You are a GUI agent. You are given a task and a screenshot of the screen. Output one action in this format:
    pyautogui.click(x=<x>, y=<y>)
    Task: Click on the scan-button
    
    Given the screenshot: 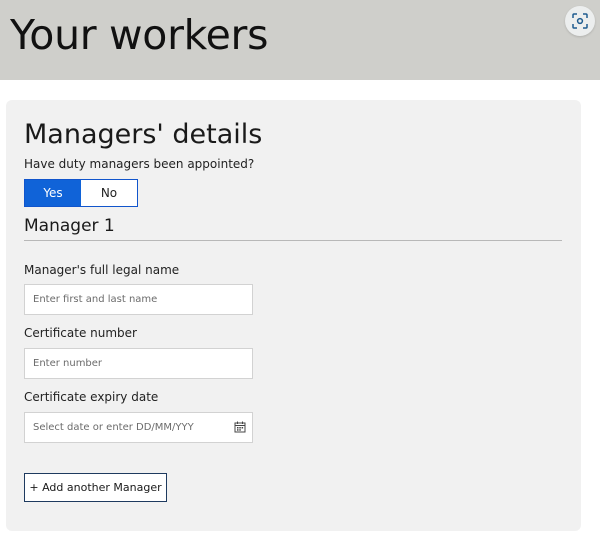 What is the action you would take?
    pyautogui.click(x=580, y=21)
    